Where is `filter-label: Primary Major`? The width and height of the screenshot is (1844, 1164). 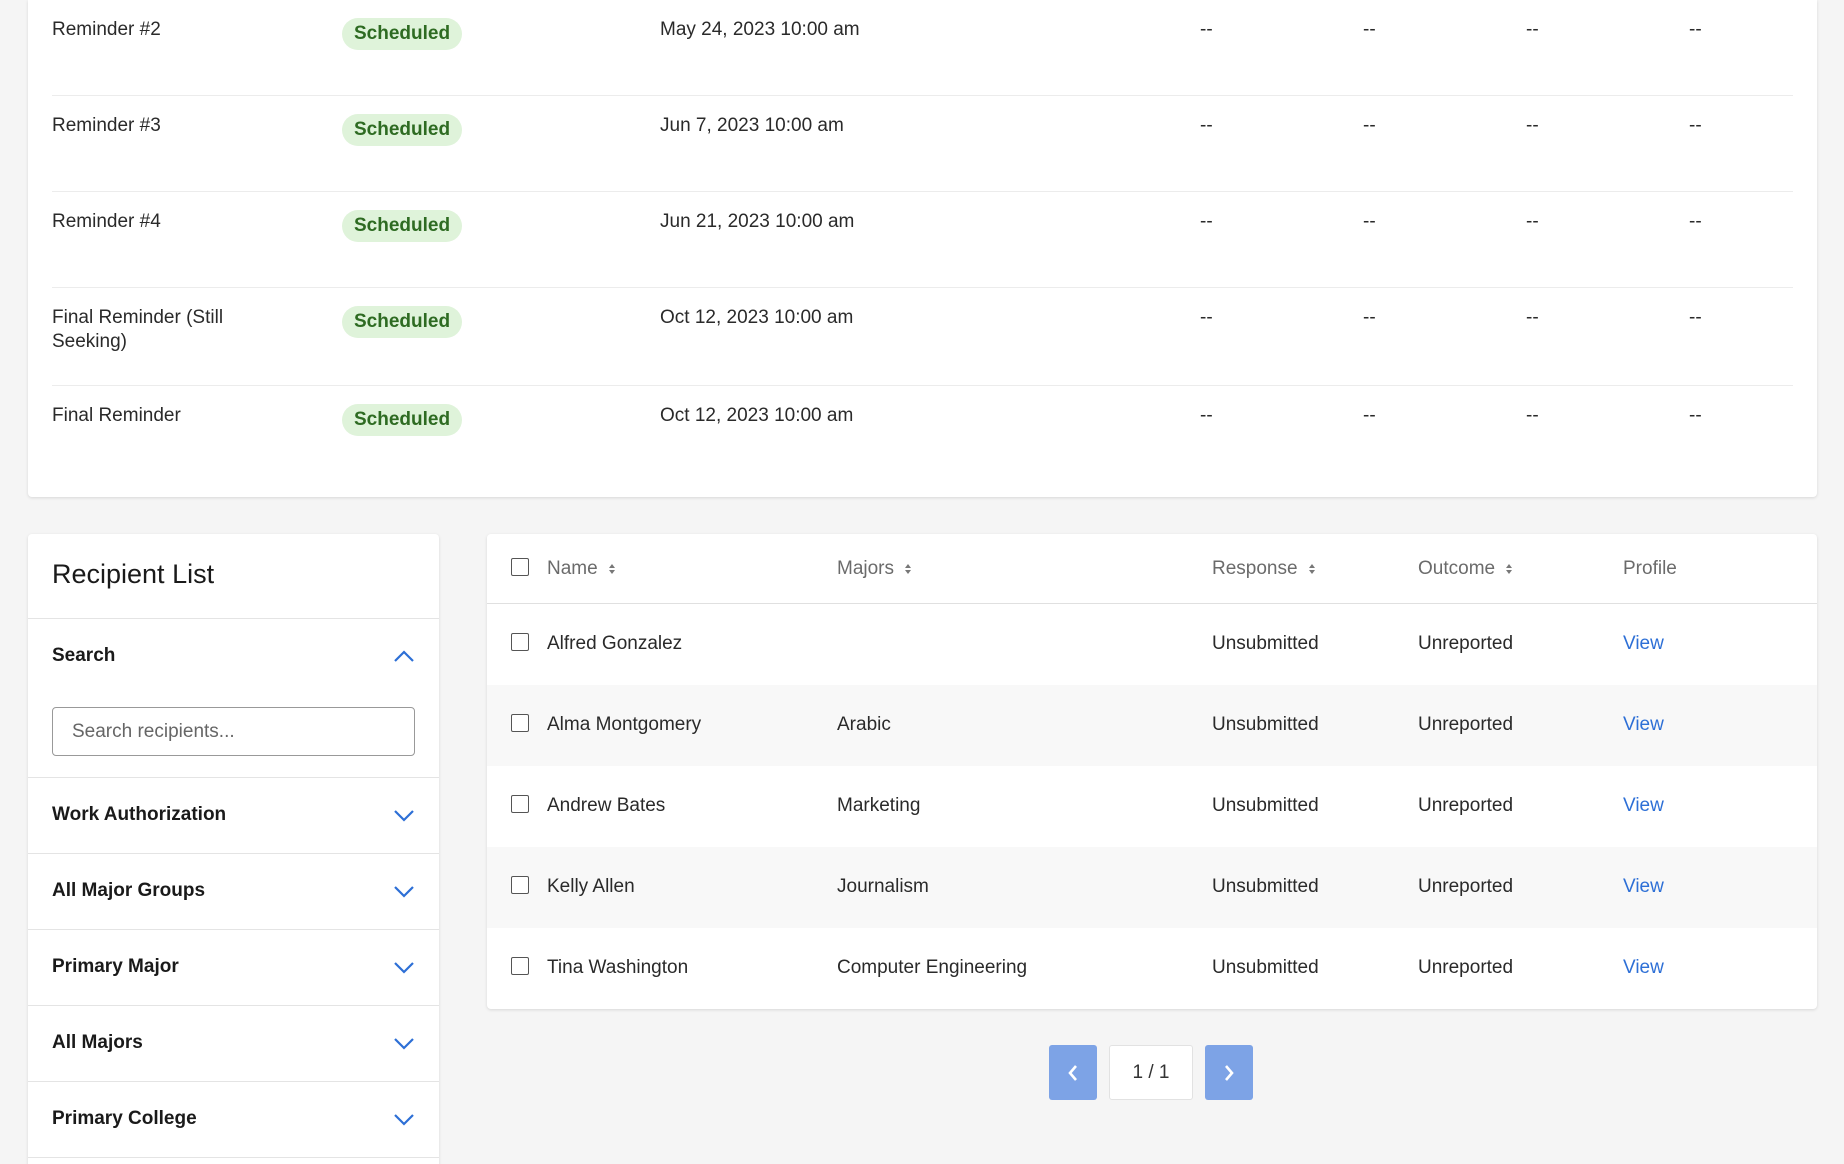 filter-label: Primary Major is located at coordinates (115, 966).